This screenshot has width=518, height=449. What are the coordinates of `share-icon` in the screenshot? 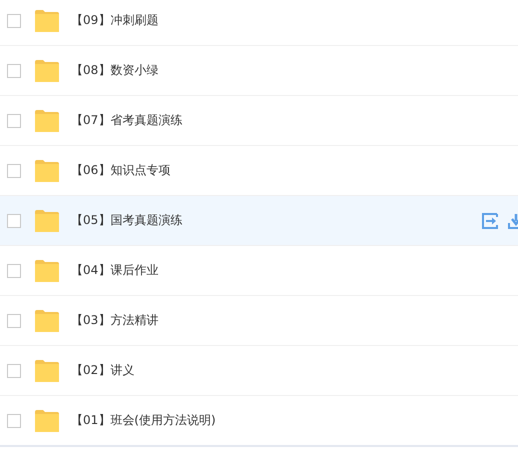 It's located at (490, 221).